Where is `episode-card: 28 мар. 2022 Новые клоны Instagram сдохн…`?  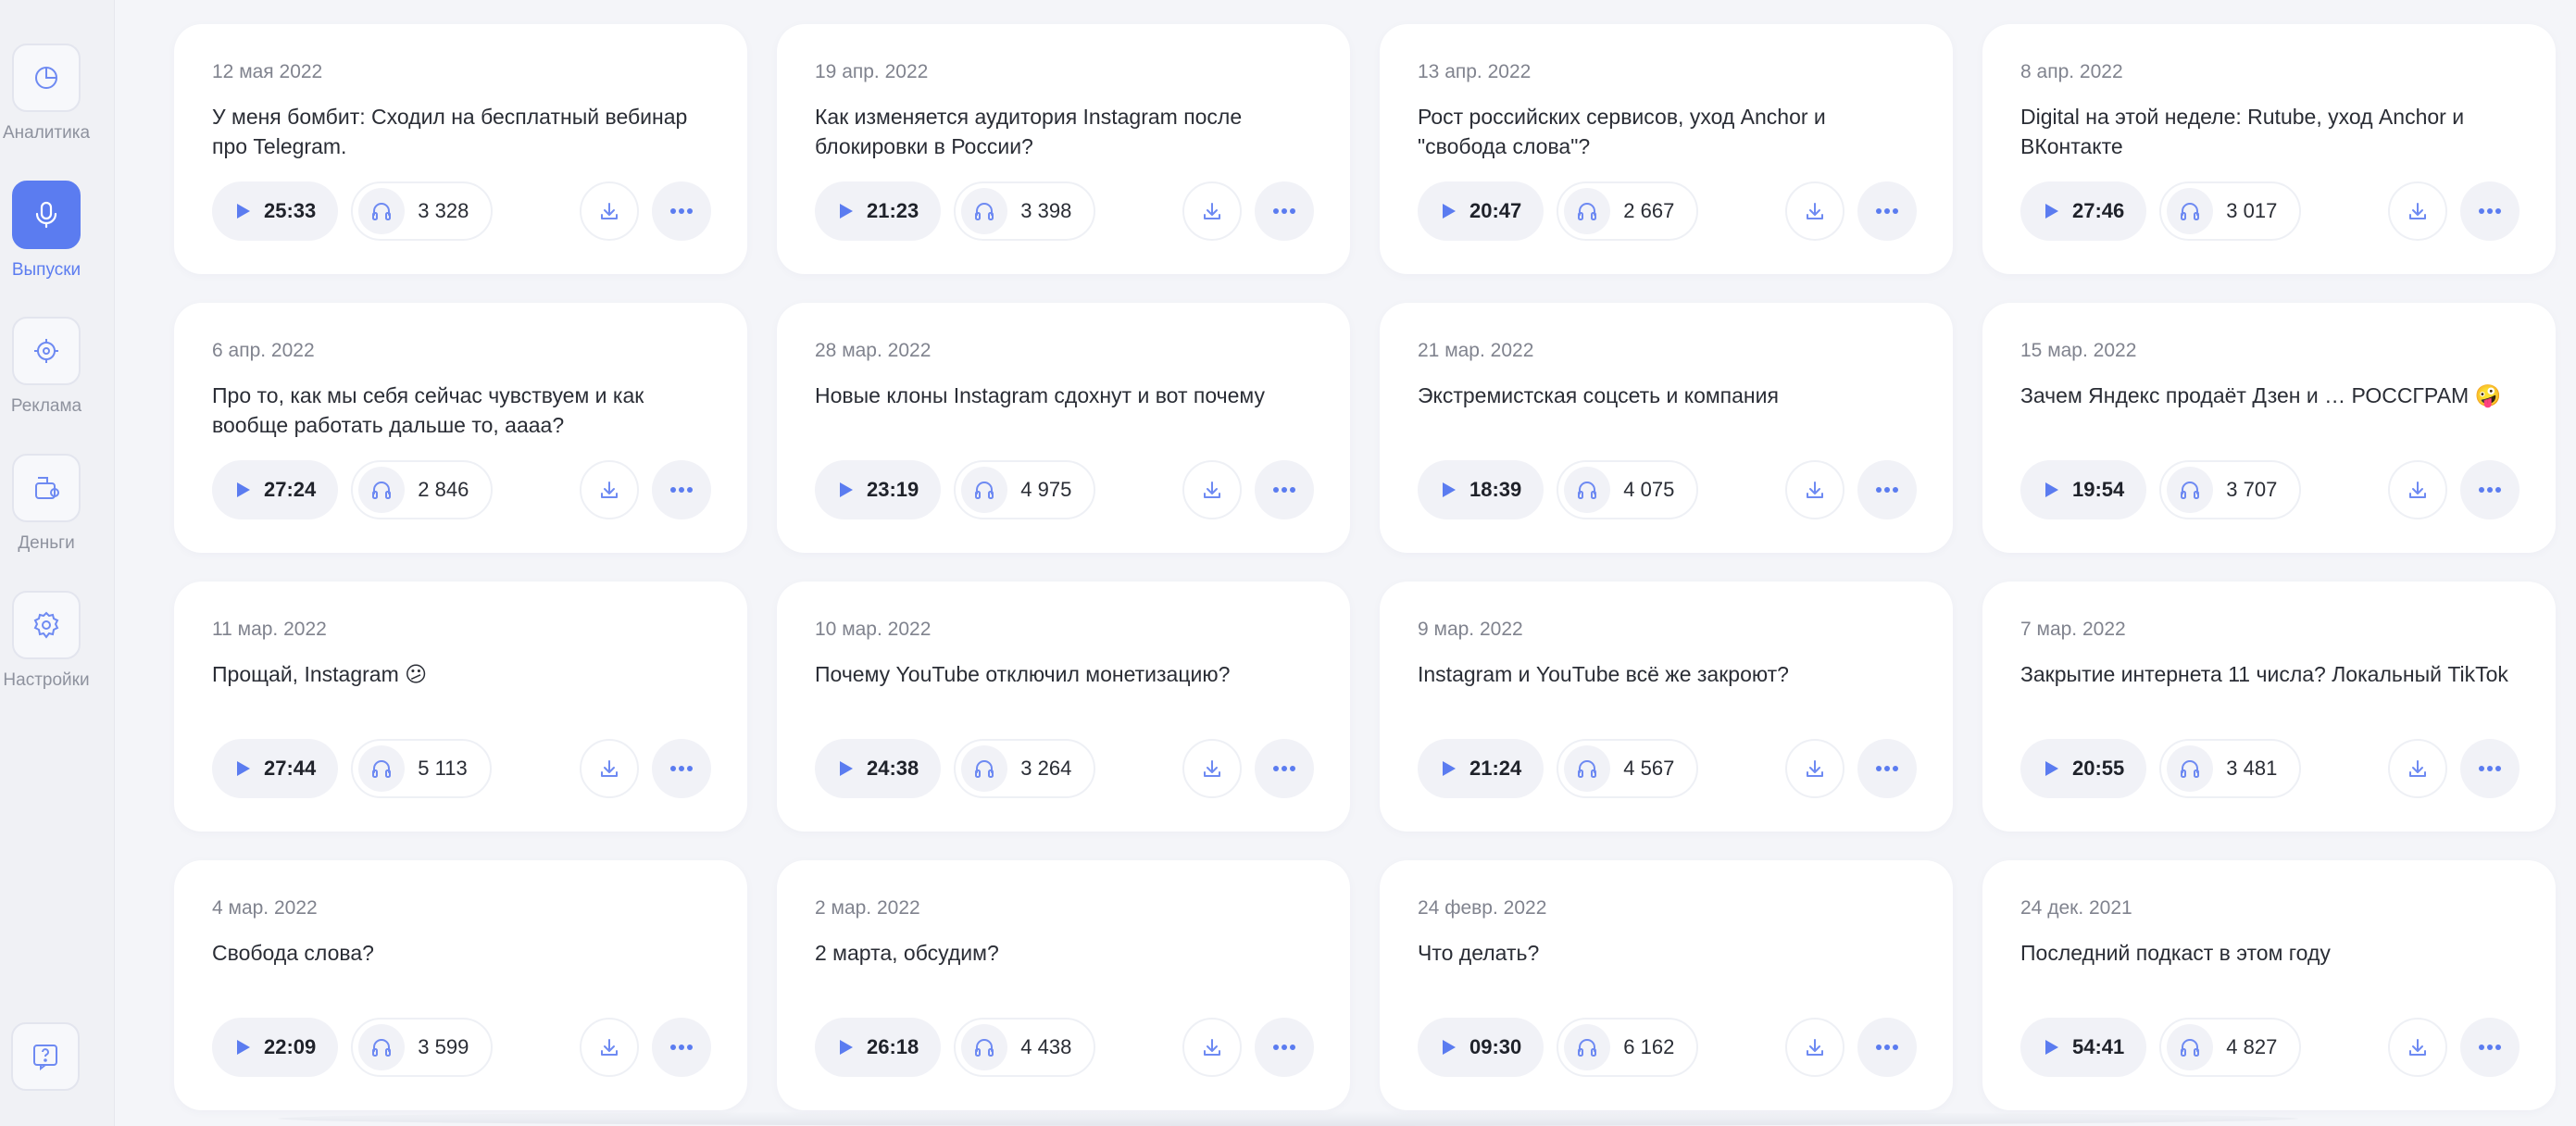
episode-card: 28 мар. 2022 Новые клоны Instagram сдохн… is located at coordinates (1063, 428).